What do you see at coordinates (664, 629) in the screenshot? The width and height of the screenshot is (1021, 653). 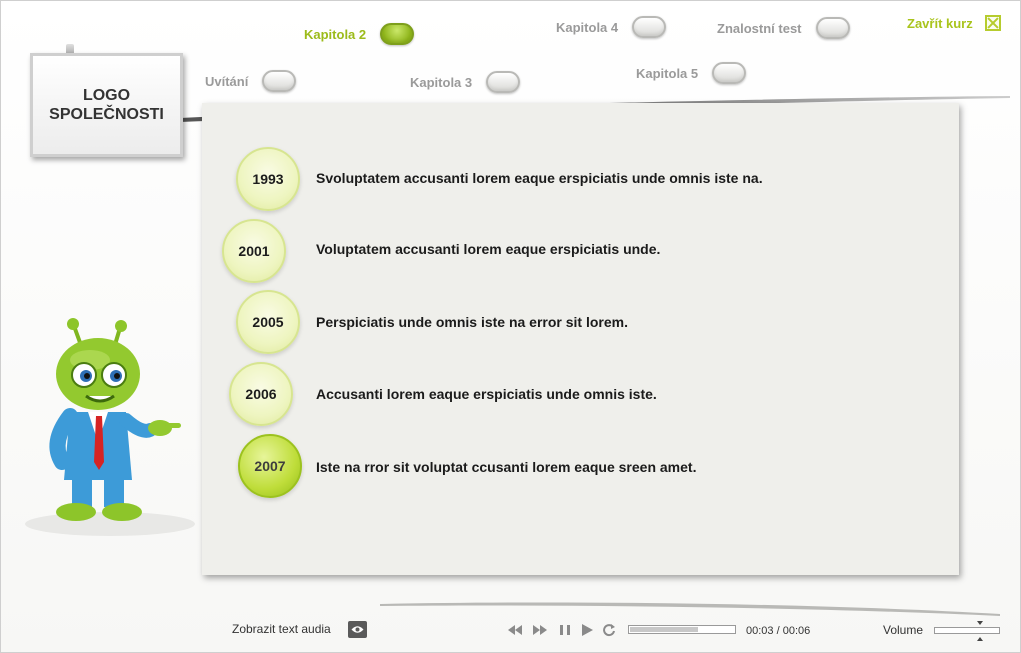 I see `audio-progress-fill` at bounding box center [664, 629].